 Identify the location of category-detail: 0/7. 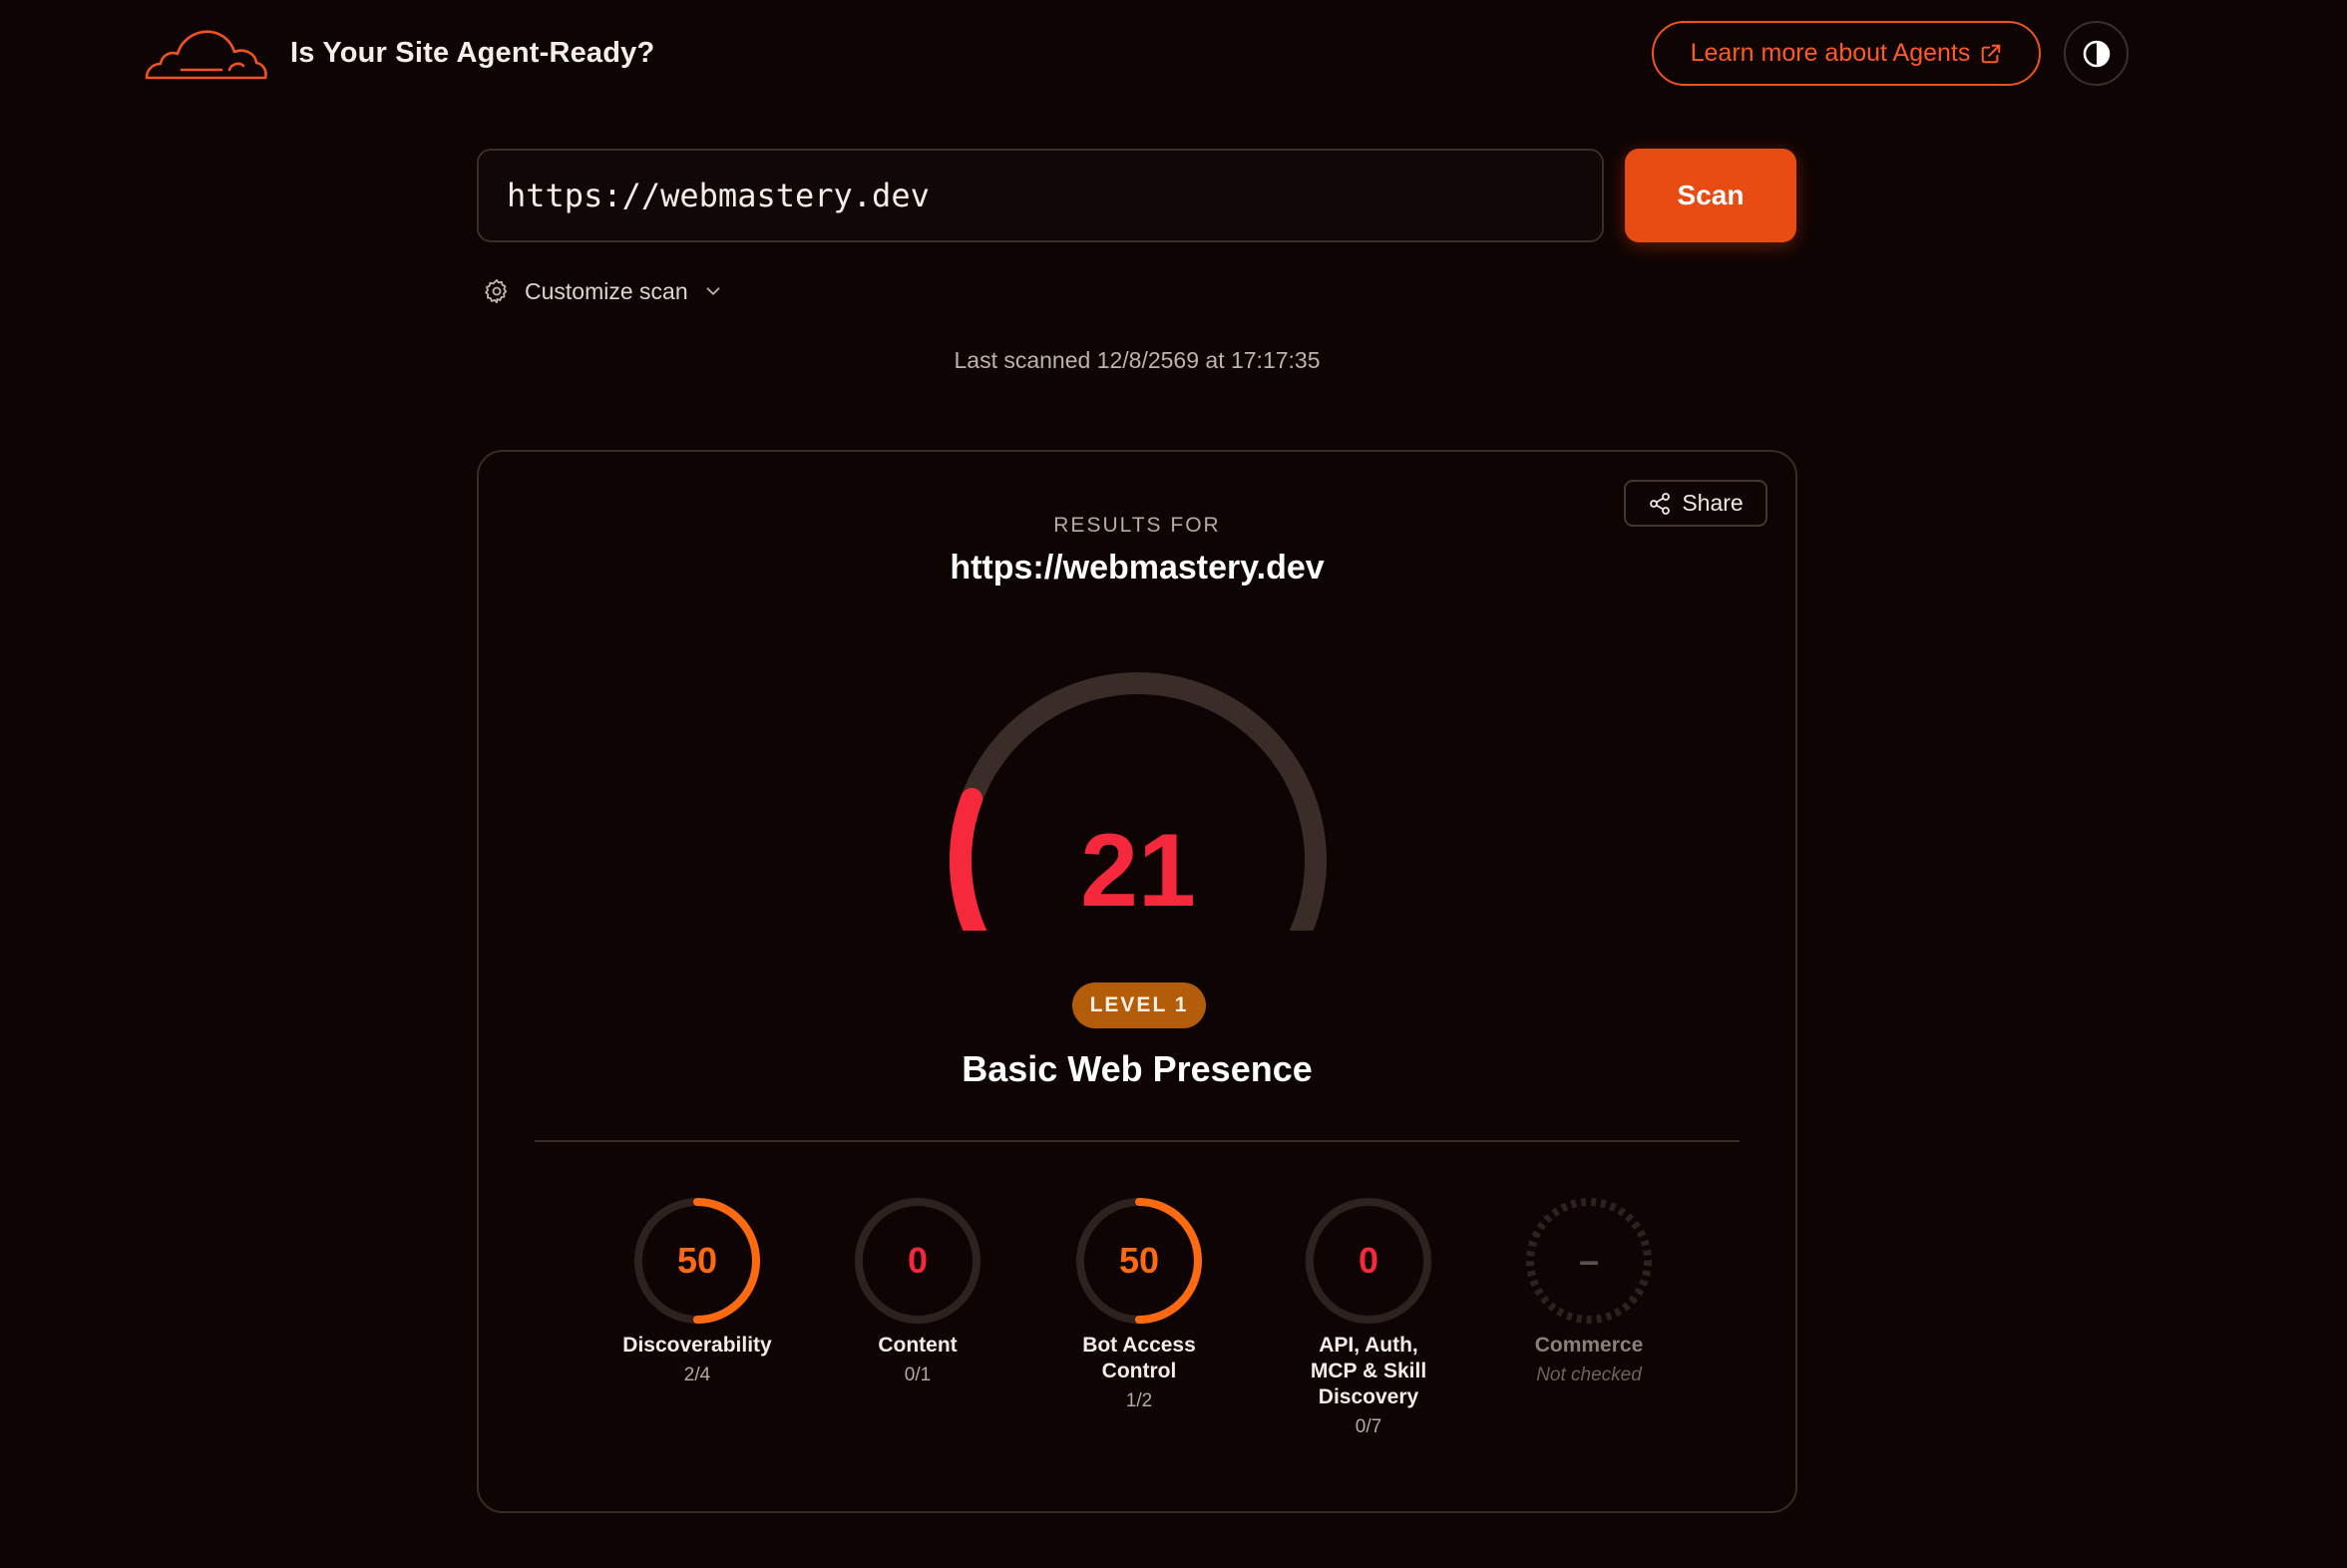
(1368, 1427).